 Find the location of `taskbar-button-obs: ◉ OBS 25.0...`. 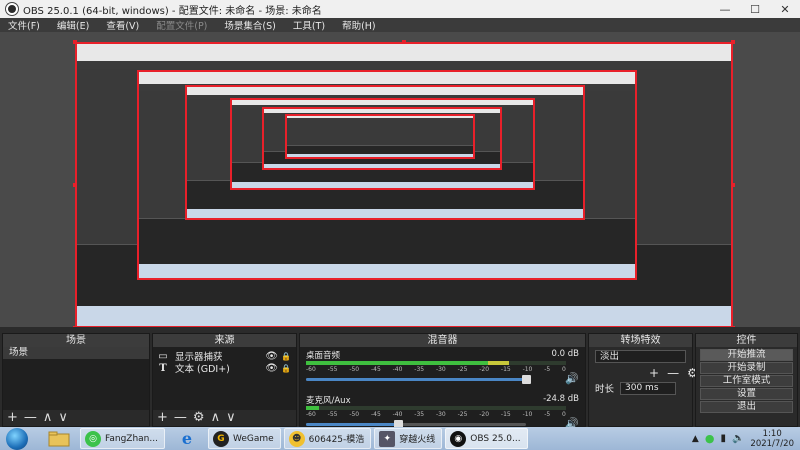

taskbar-button-obs: ◉ OBS 25.0... is located at coordinates (486, 438).